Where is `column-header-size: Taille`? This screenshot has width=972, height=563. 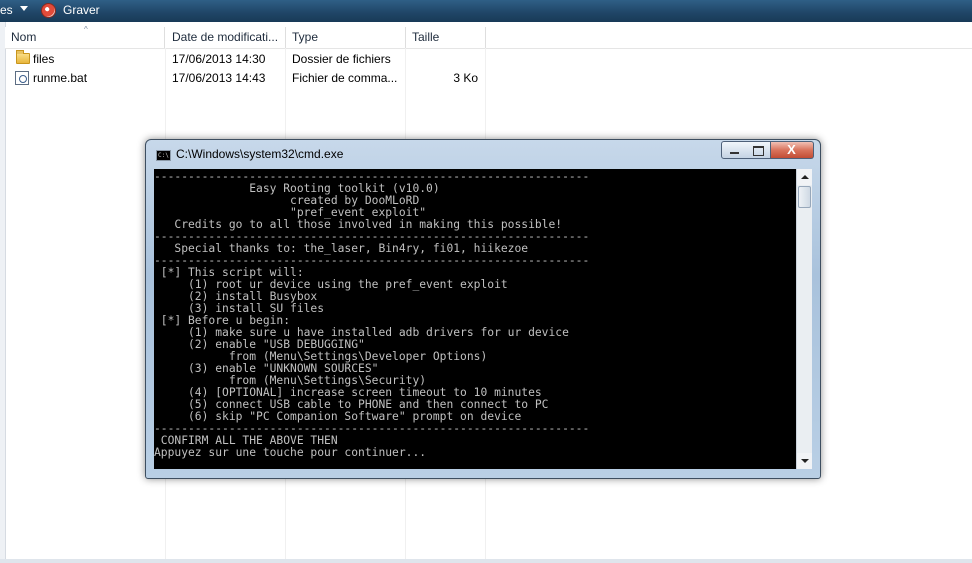 column-header-size: Taille is located at coordinates (446, 37).